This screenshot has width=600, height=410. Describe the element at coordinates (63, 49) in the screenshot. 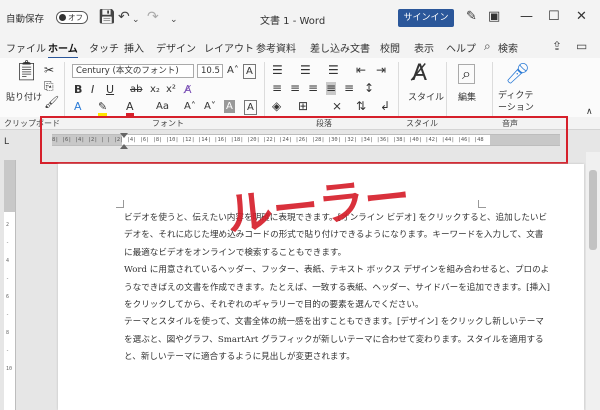

I see `tab-home: ホーム` at that location.